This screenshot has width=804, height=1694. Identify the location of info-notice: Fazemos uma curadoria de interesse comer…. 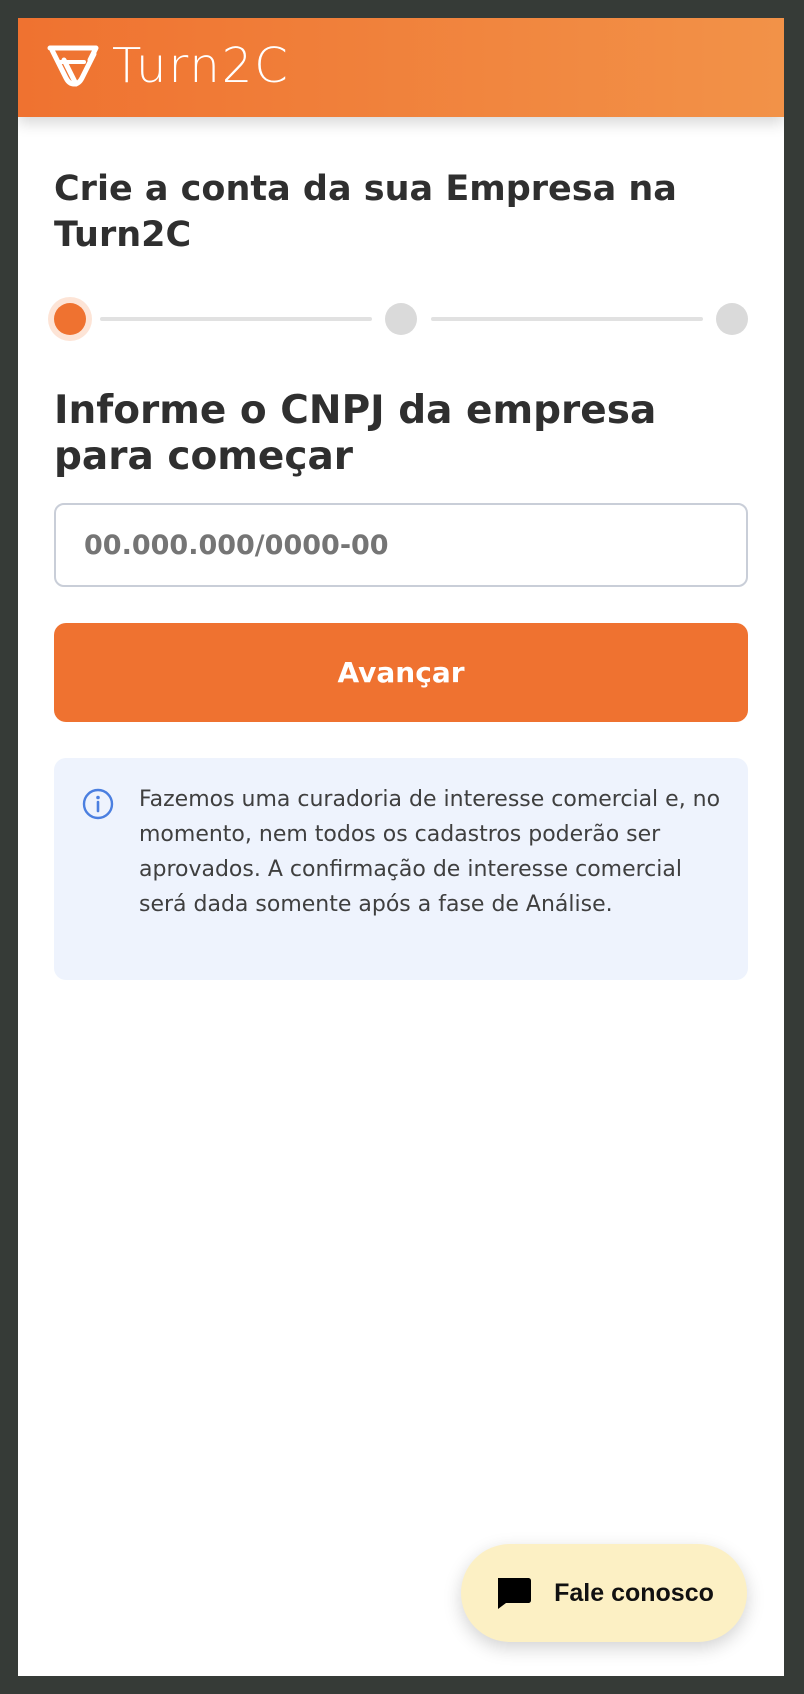
(401, 869).